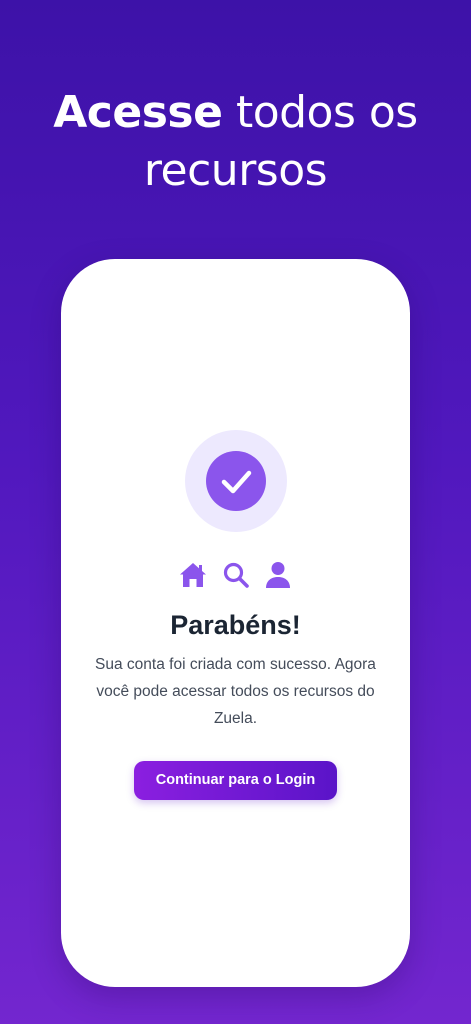 This screenshot has height=1024, width=471. Describe the element at coordinates (138, 112) in the screenshot. I see `headline-bold: Acesse` at that location.